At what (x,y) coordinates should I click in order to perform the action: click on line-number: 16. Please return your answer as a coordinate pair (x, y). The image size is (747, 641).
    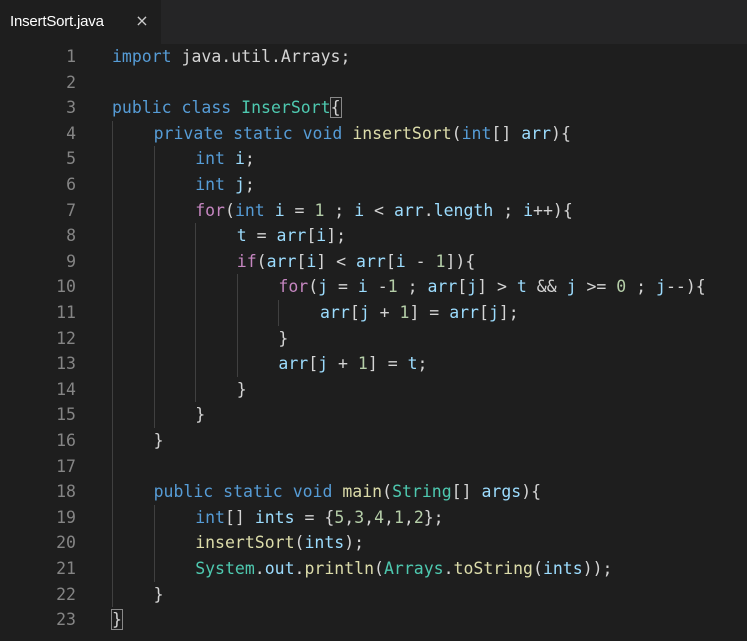
    Looking at the image, I should click on (66, 440).